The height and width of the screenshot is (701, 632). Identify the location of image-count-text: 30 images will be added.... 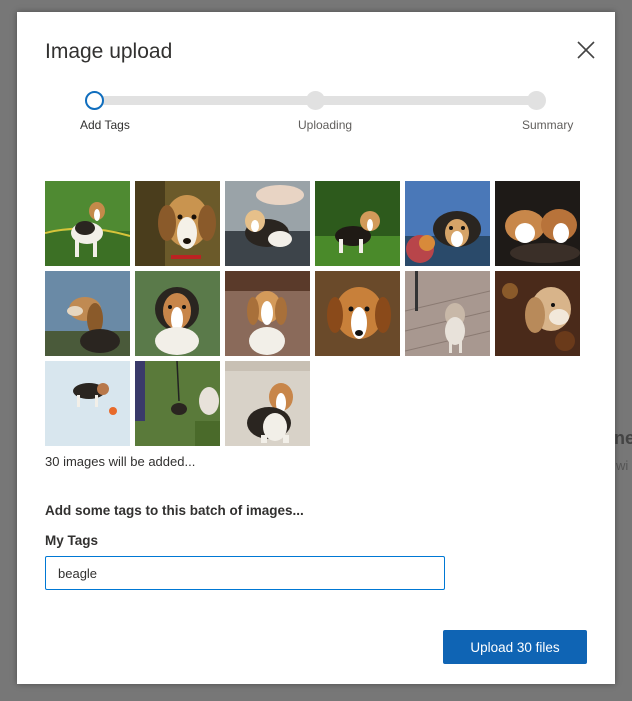
(120, 461).